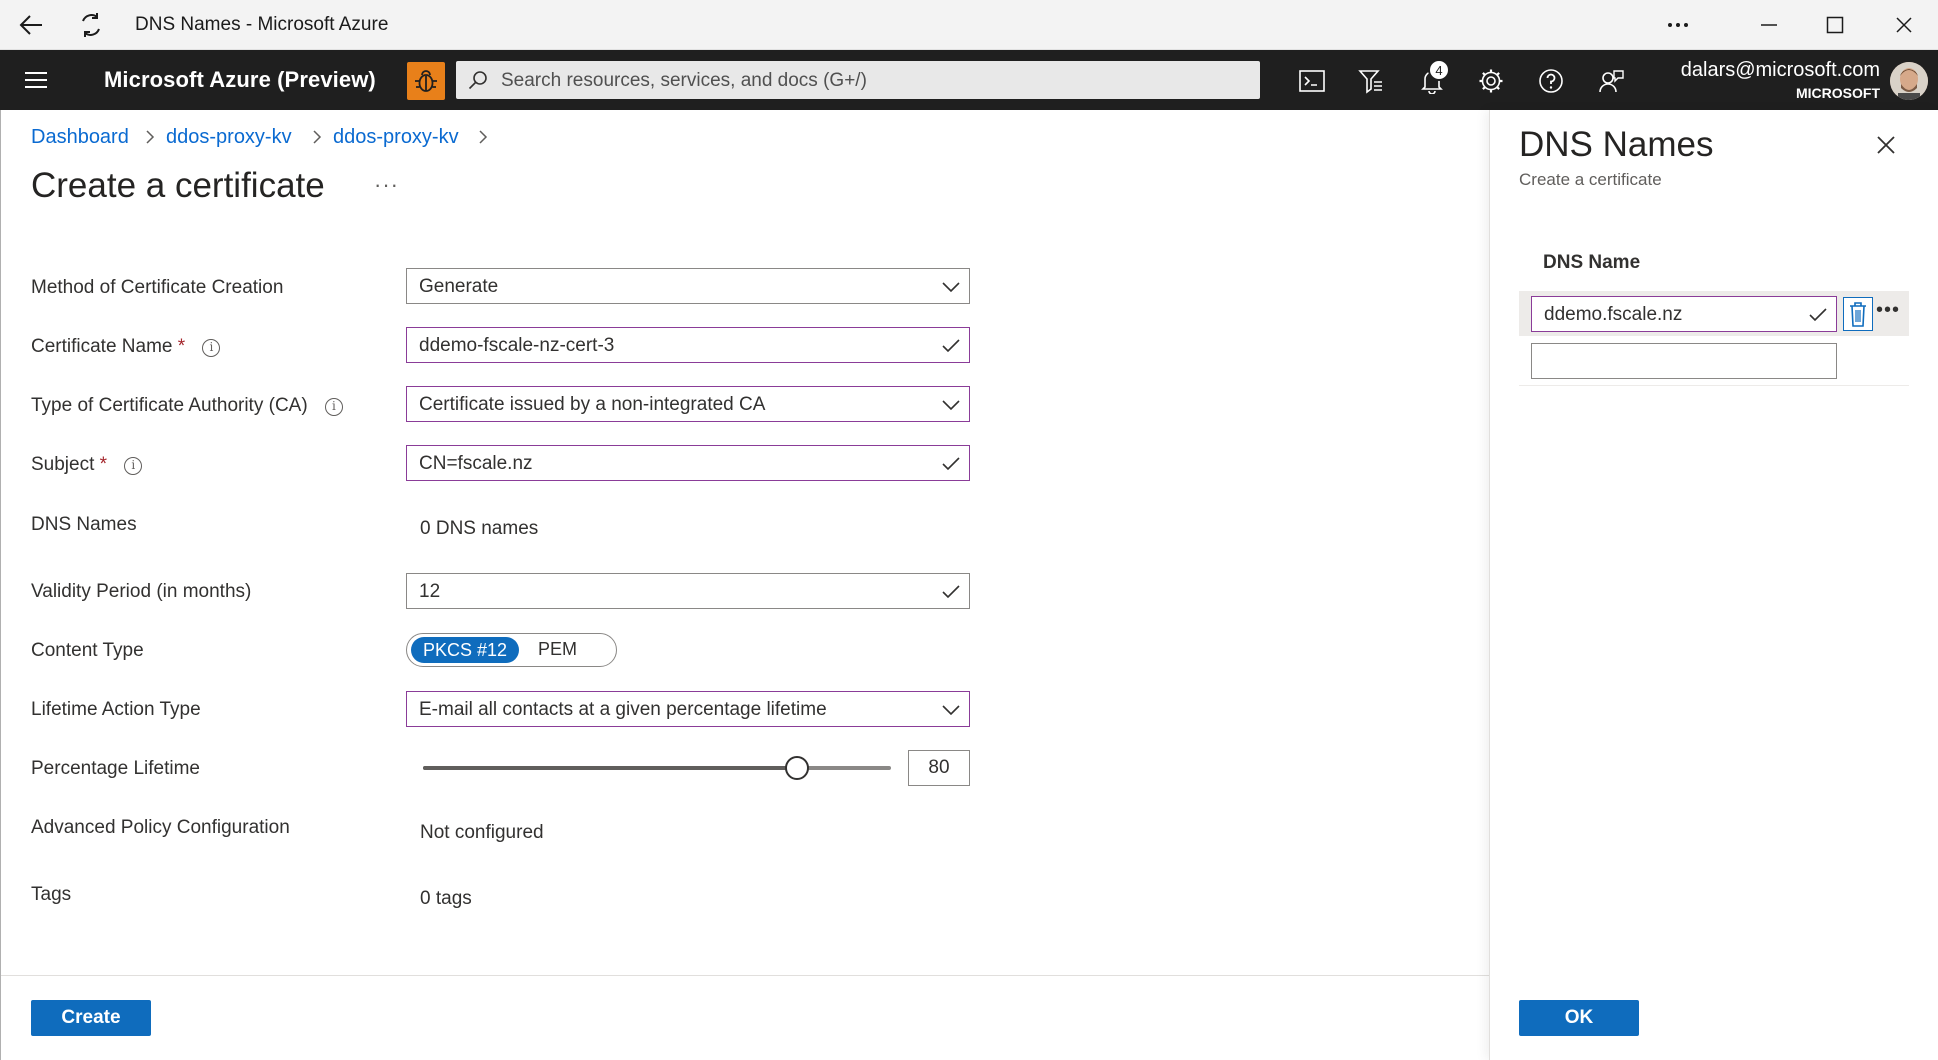 The width and height of the screenshot is (1938, 1060). What do you see at coordinates (80, 137) in the screenshot?
I see `breadcrumb-dashboard: Dashboard` at bounding box center [80, 137].